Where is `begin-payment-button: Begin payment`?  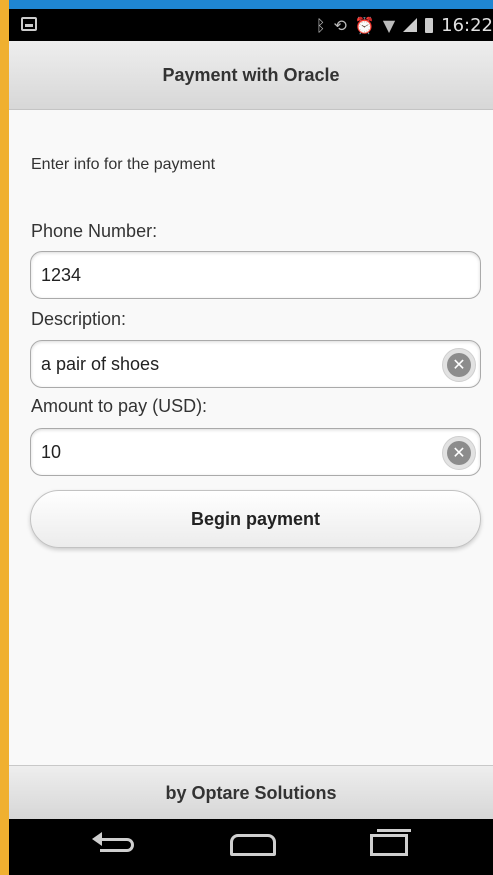
begin-payment-button: Begin payment is located at coordinates (255, 519).